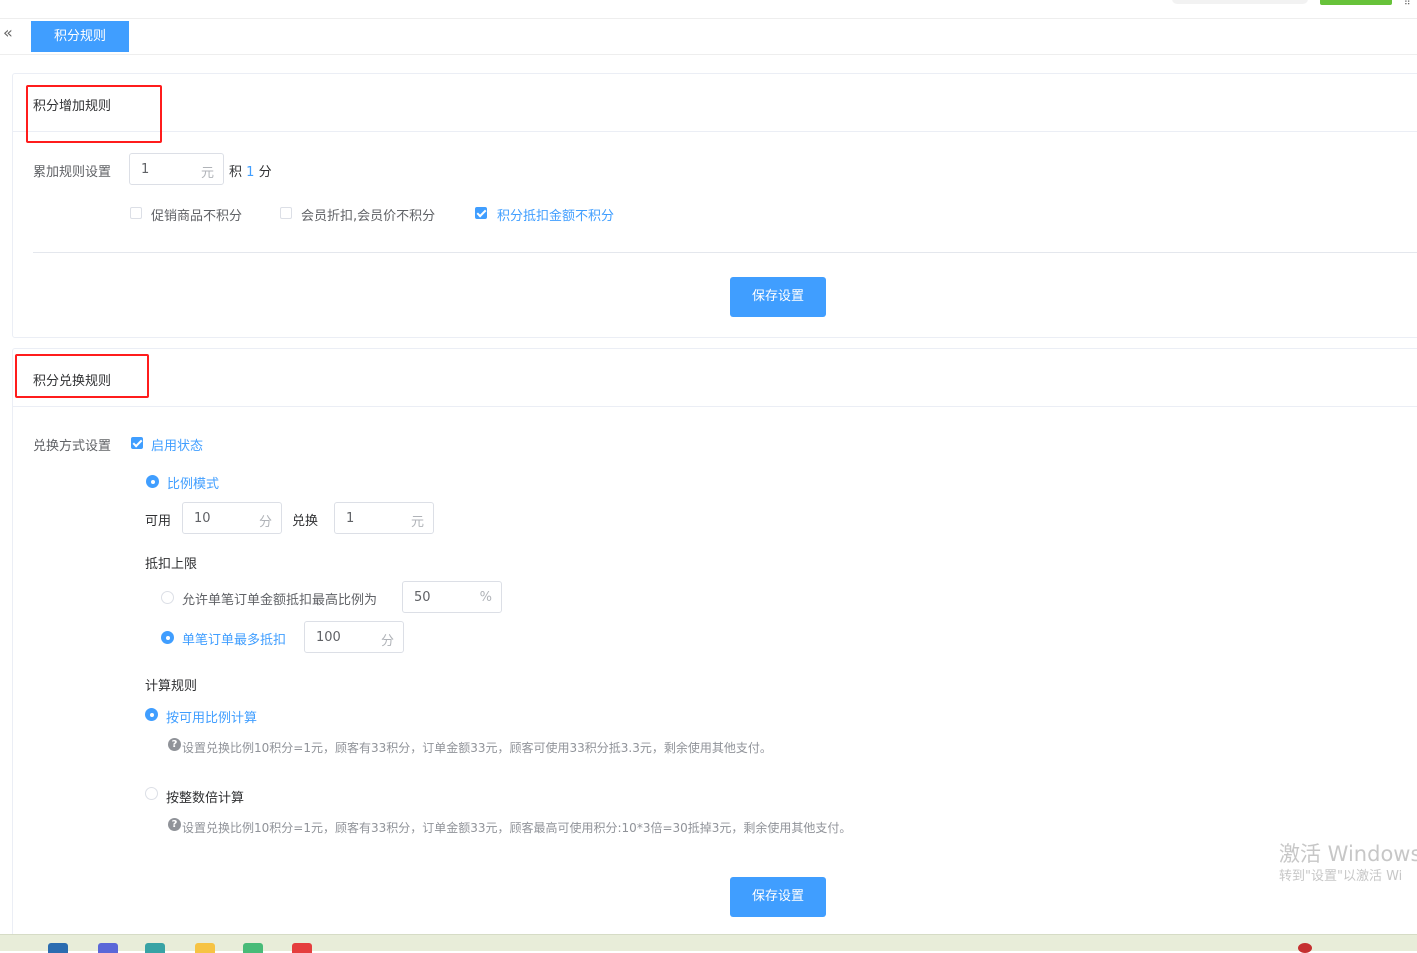 The height and width of the screenshot is (953, 1417). Describe the element at coordinates (279, 598) in the screenshot. I see `limit-ratio-label: 允许单笔订单金额抵扣最高比例为` at that location.